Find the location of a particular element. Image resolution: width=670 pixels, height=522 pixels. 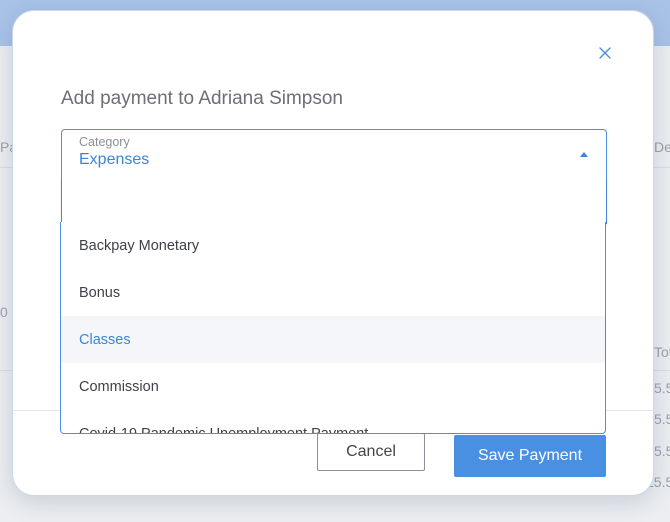

dropdown-item-classes: Classes is located at coordinates (333, 339).